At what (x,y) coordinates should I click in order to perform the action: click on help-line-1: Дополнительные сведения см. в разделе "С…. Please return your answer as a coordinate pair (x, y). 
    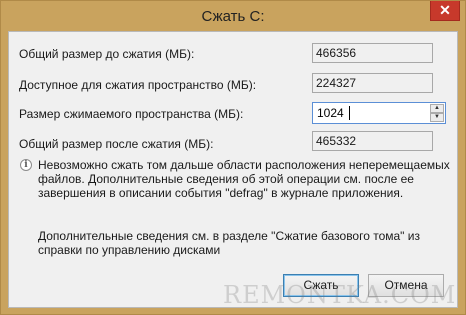
    Looking at the image, I should click on (229, 236).